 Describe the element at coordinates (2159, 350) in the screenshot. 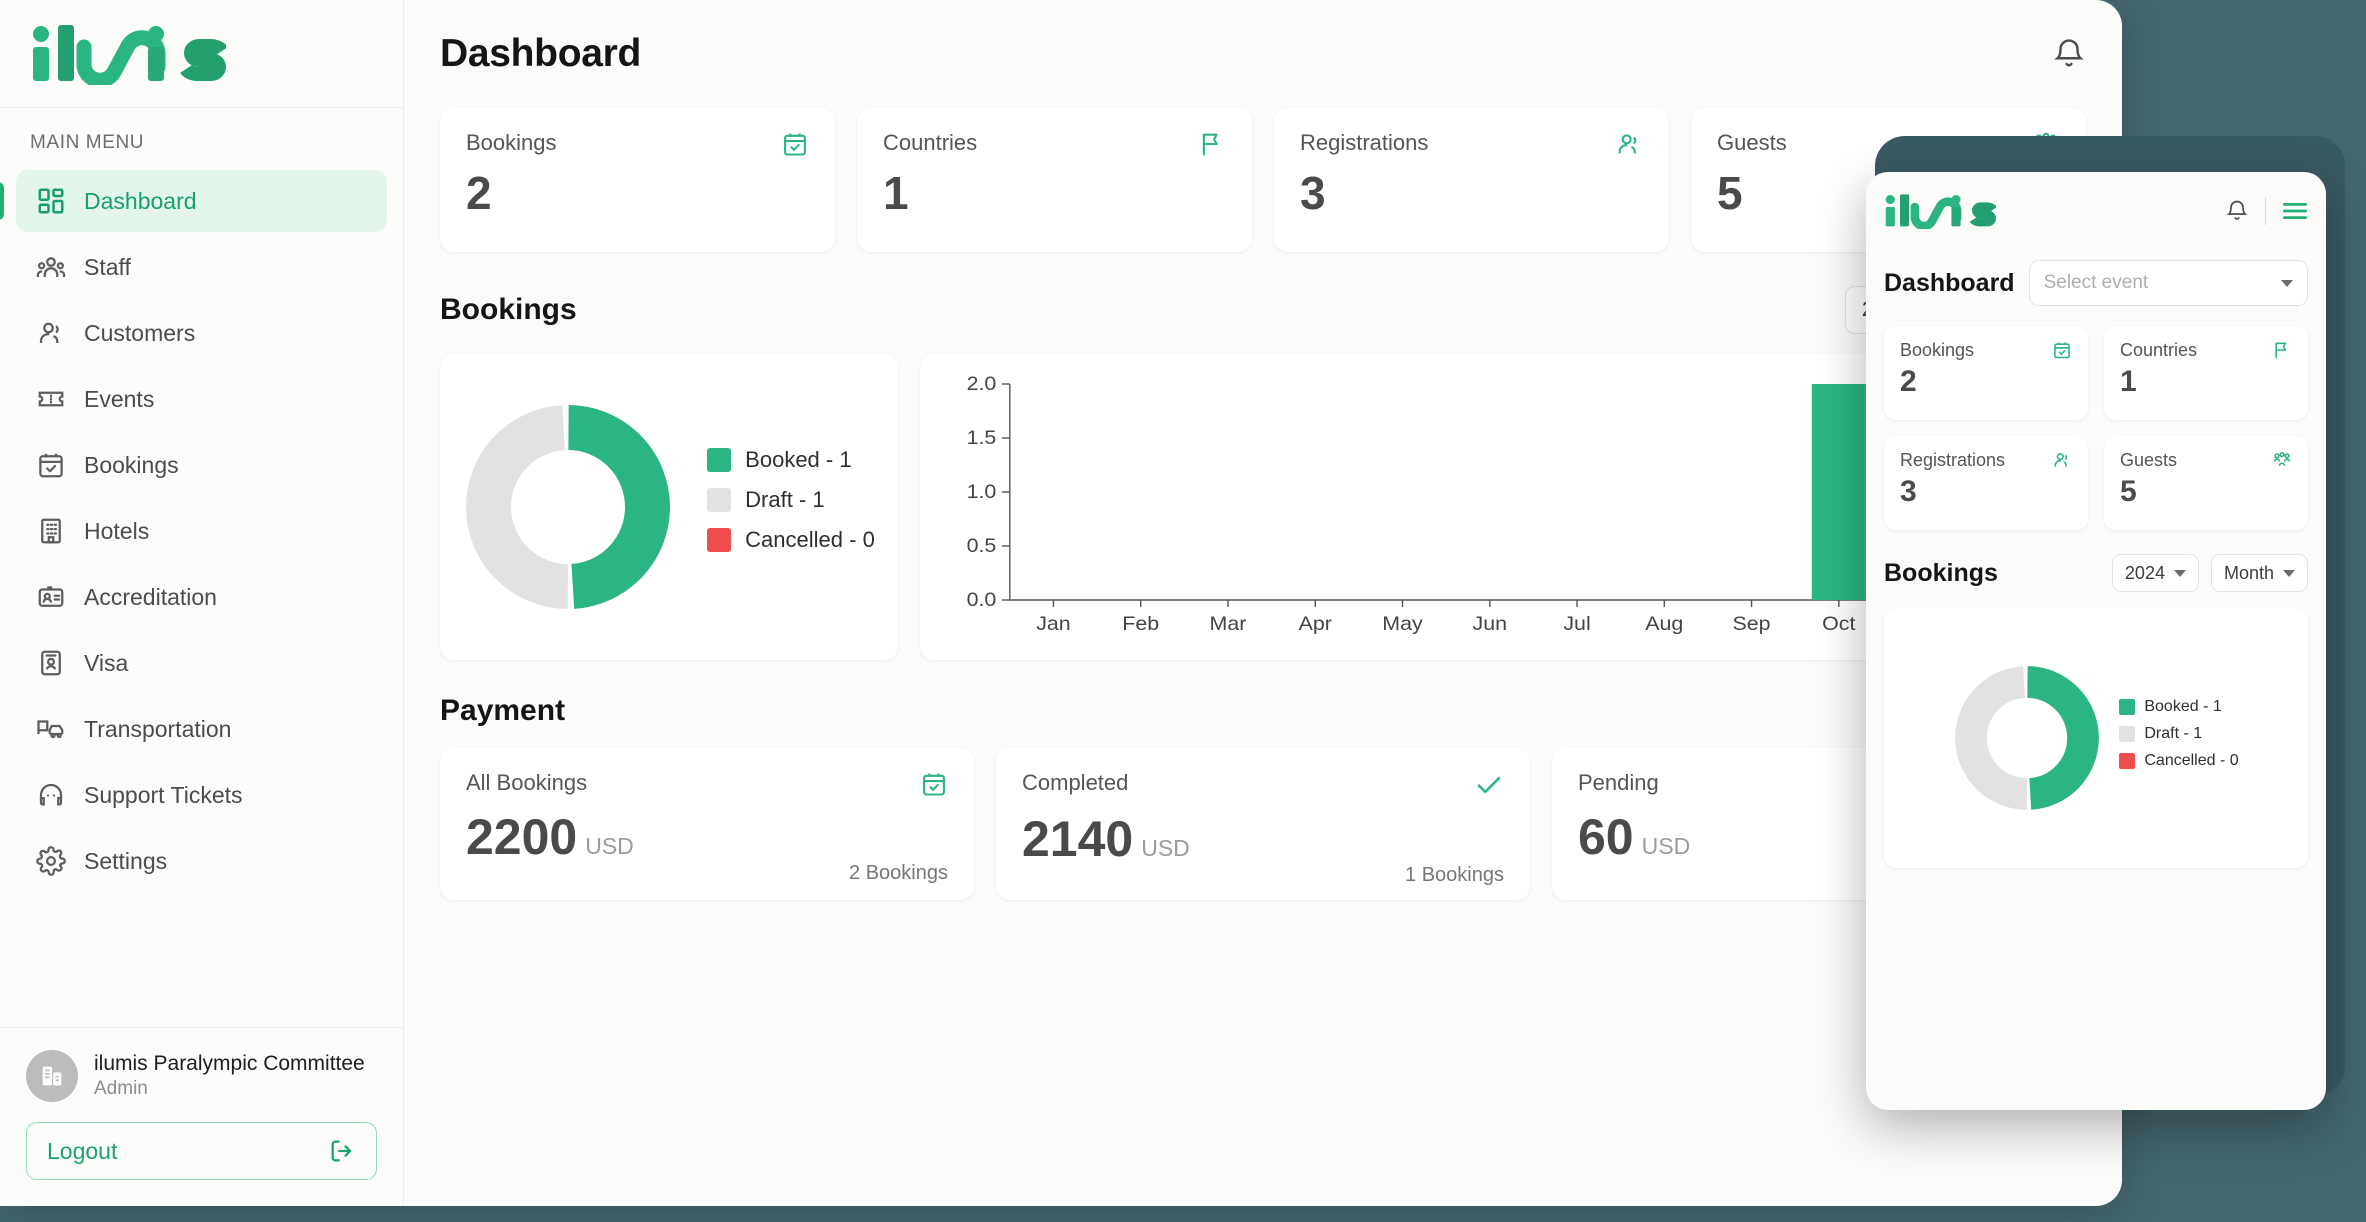

I see `kpi-label: Countries` at that location.